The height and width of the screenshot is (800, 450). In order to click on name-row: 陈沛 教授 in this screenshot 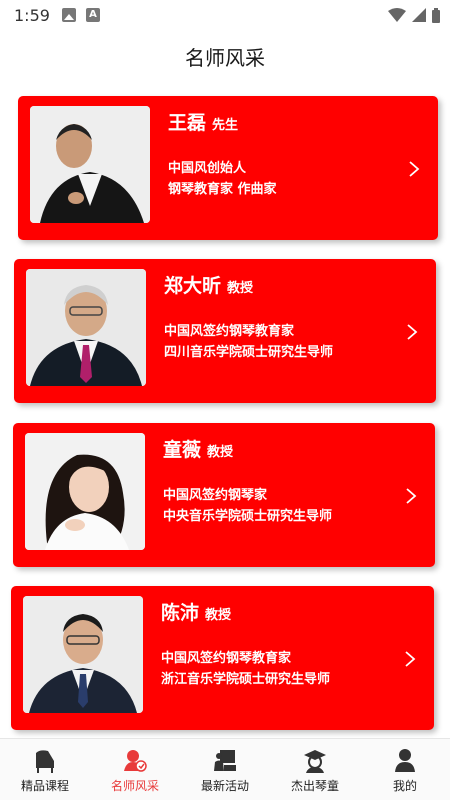, I will do `click(196, 611)`.